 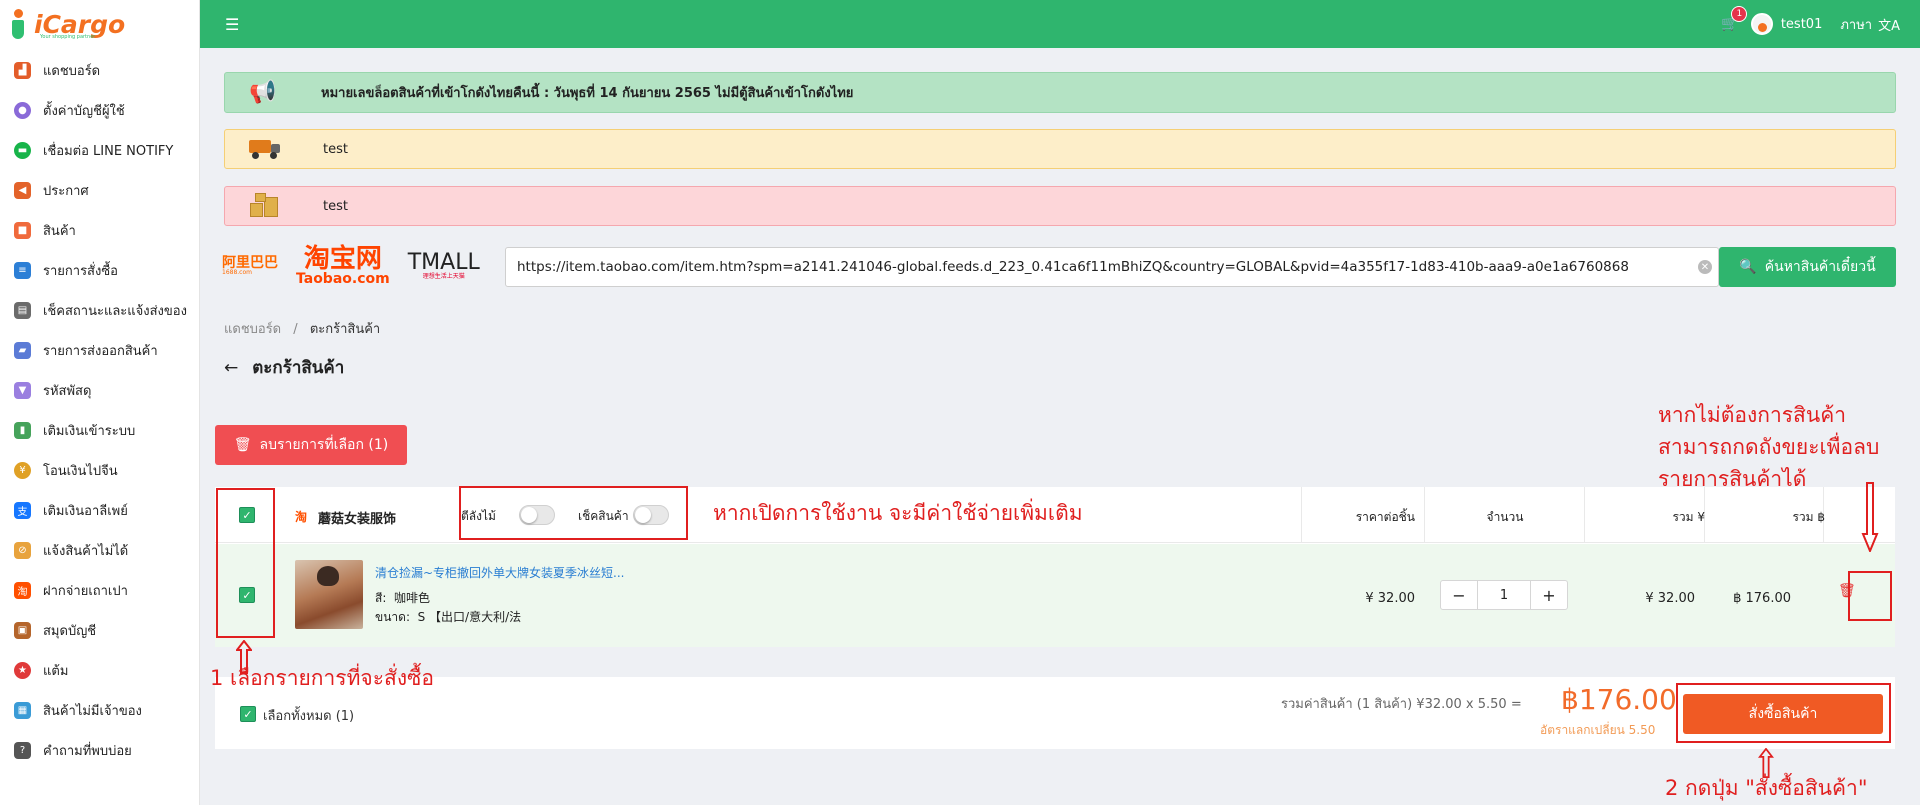 I want to click on annotation-box-order, so click(x=1783, y=713).